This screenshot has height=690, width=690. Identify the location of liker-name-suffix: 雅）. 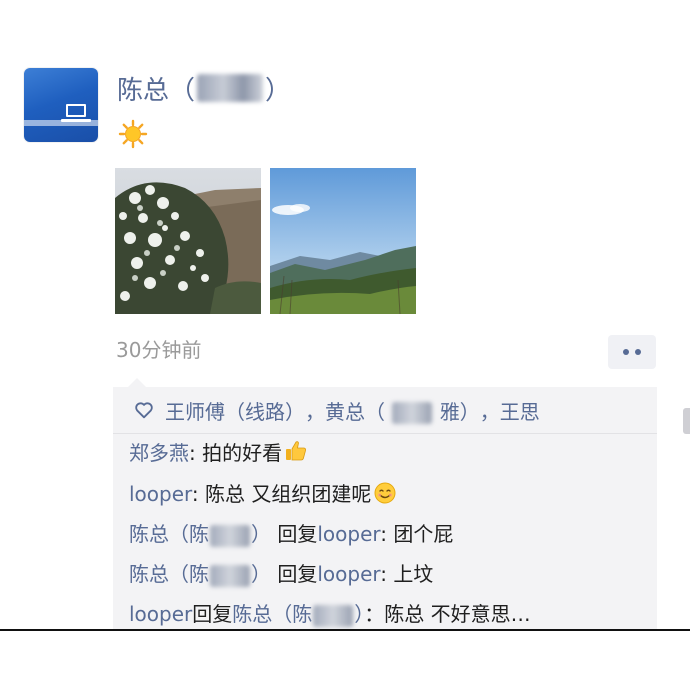
(459, 411).